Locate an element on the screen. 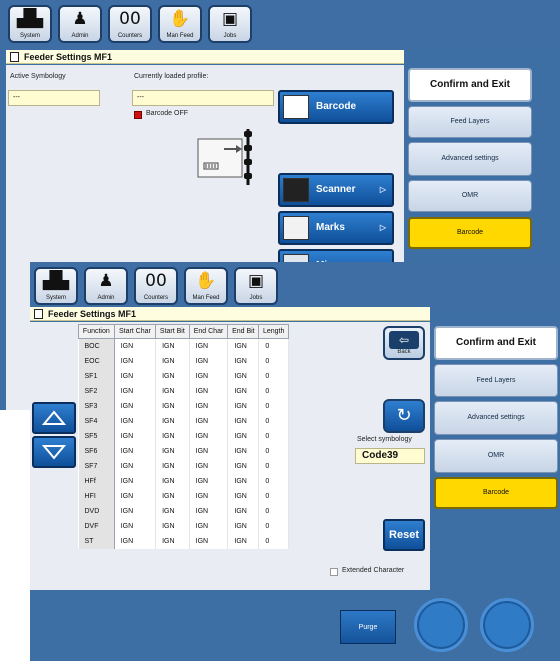 This screenshot has width=560, height=661. barcode-button: Barcode is located at coordinates (336, 107).